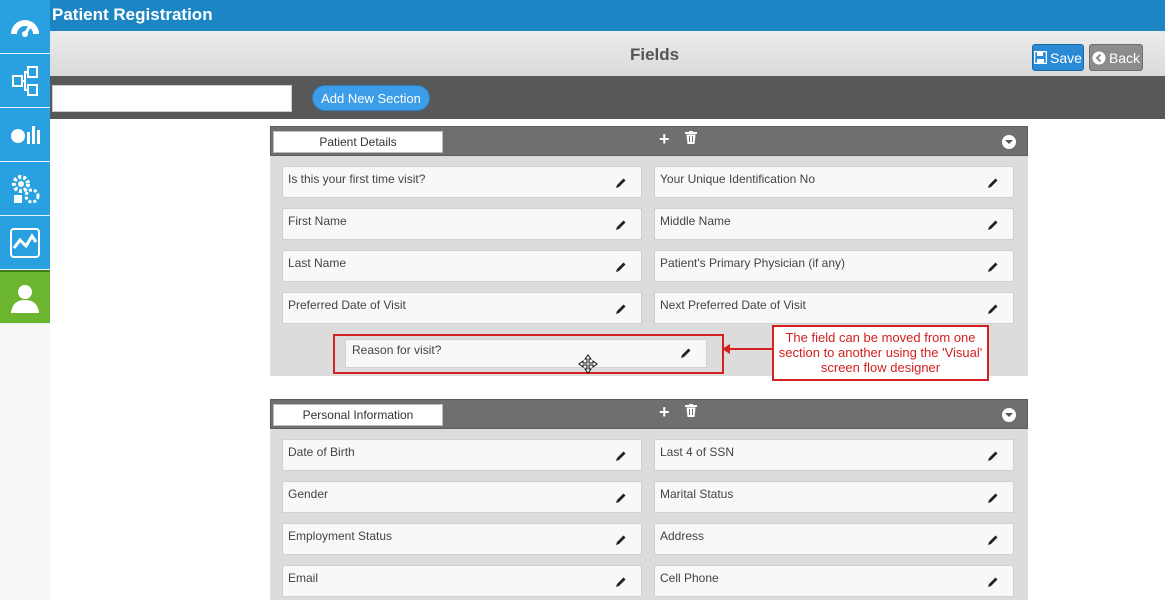 The height and width of the screenshot is (600, 1165). I want to click on callout-arrowhead, so click(726, 349).